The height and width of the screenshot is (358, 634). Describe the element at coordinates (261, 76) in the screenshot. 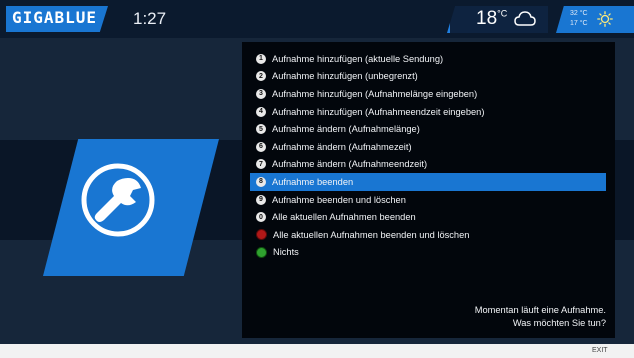

I see `number-key-2-icon: 2` at that location.